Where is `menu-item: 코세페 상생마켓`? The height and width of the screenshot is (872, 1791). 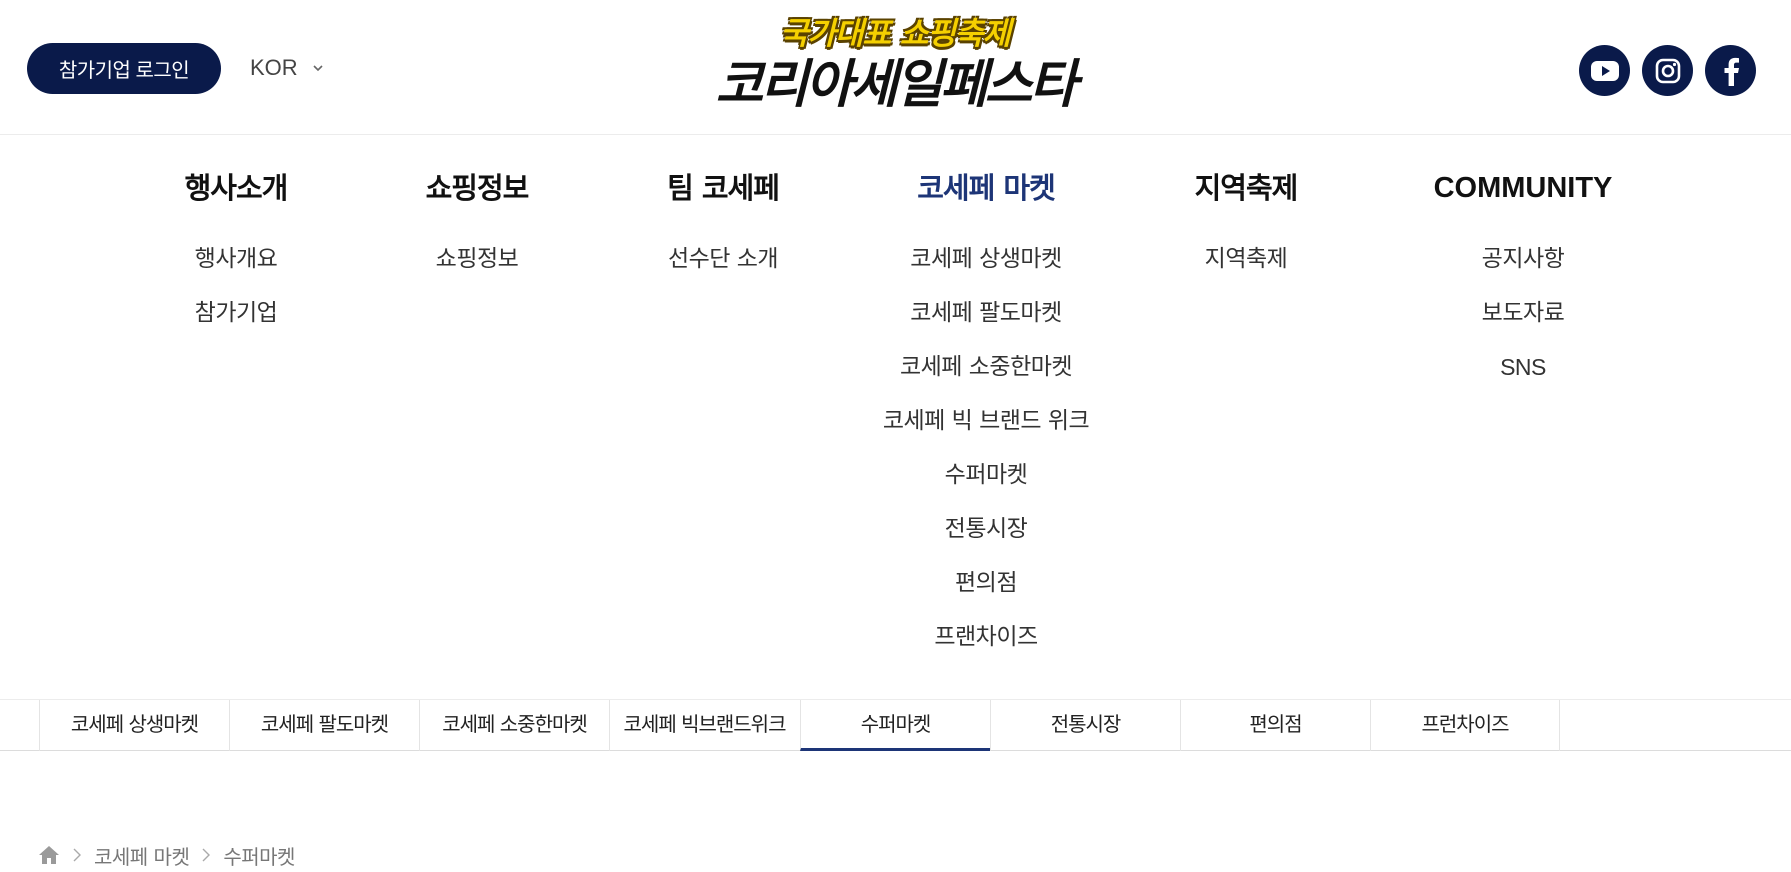 menu-item: 코세페 상생마켓 is located at coordinates (986, 267).